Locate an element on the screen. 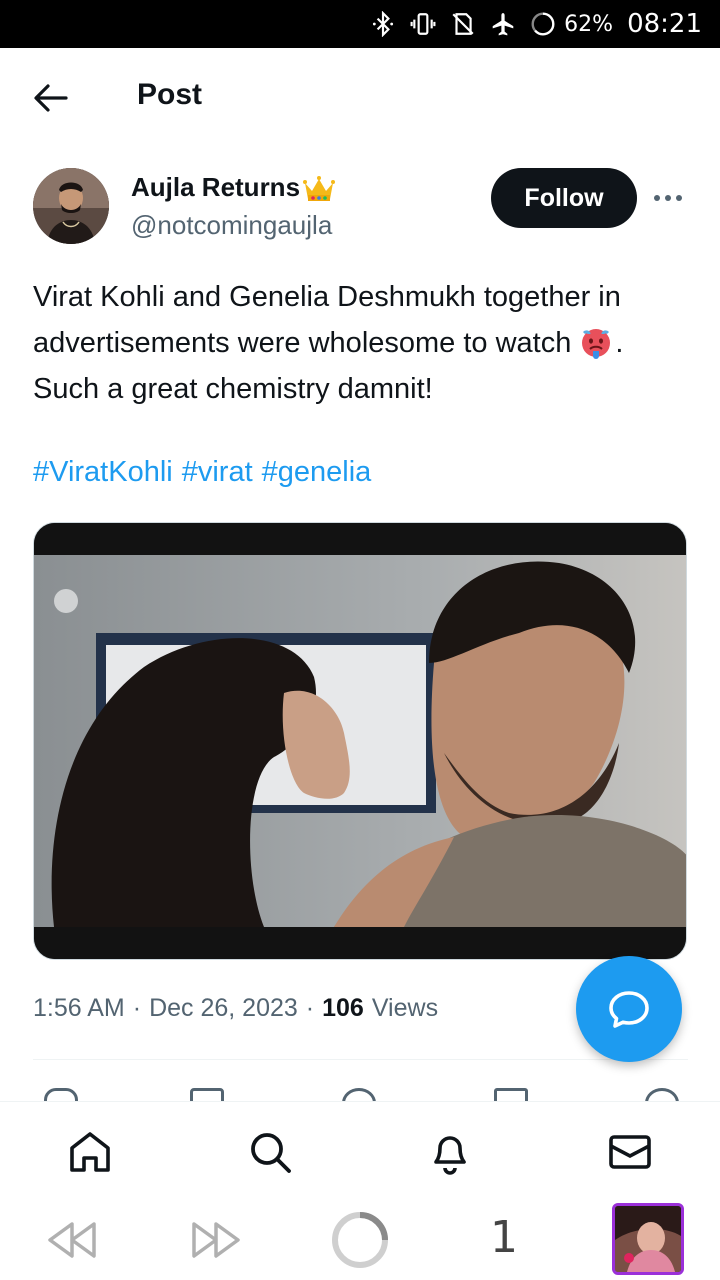 The height and width of the screenshot is (1280, 720). bell-icon is located at coordinates (450, 1152).